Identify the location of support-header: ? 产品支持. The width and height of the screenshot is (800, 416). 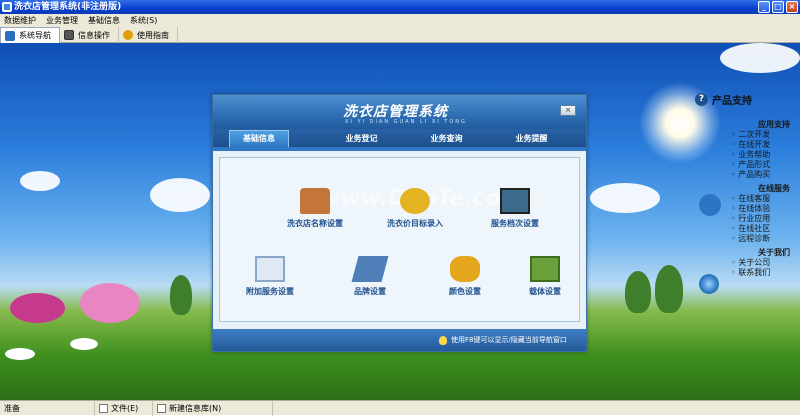
(747, 99).